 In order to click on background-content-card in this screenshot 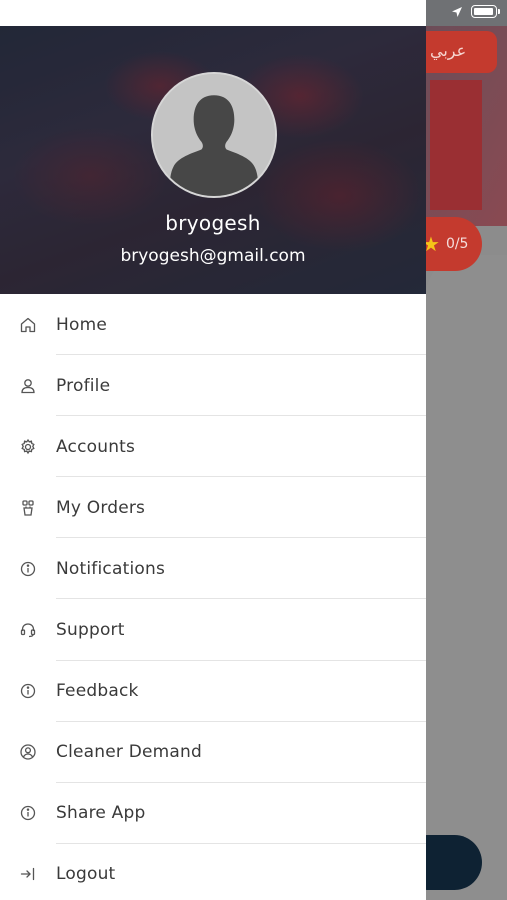, I will do `click(466, 577)`.